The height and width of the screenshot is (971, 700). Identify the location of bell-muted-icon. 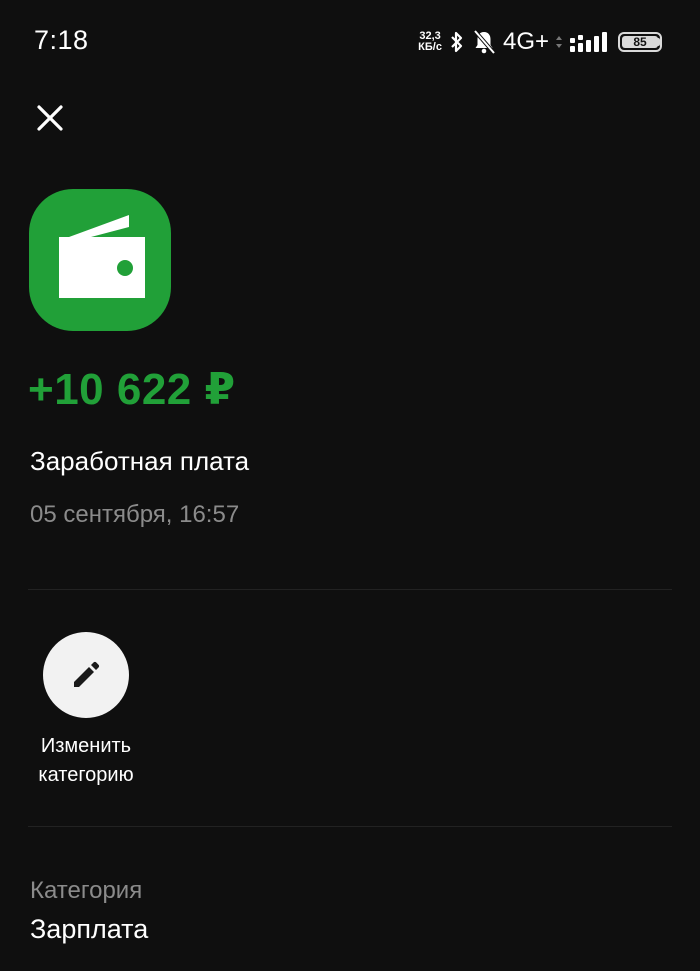
(484, 42).